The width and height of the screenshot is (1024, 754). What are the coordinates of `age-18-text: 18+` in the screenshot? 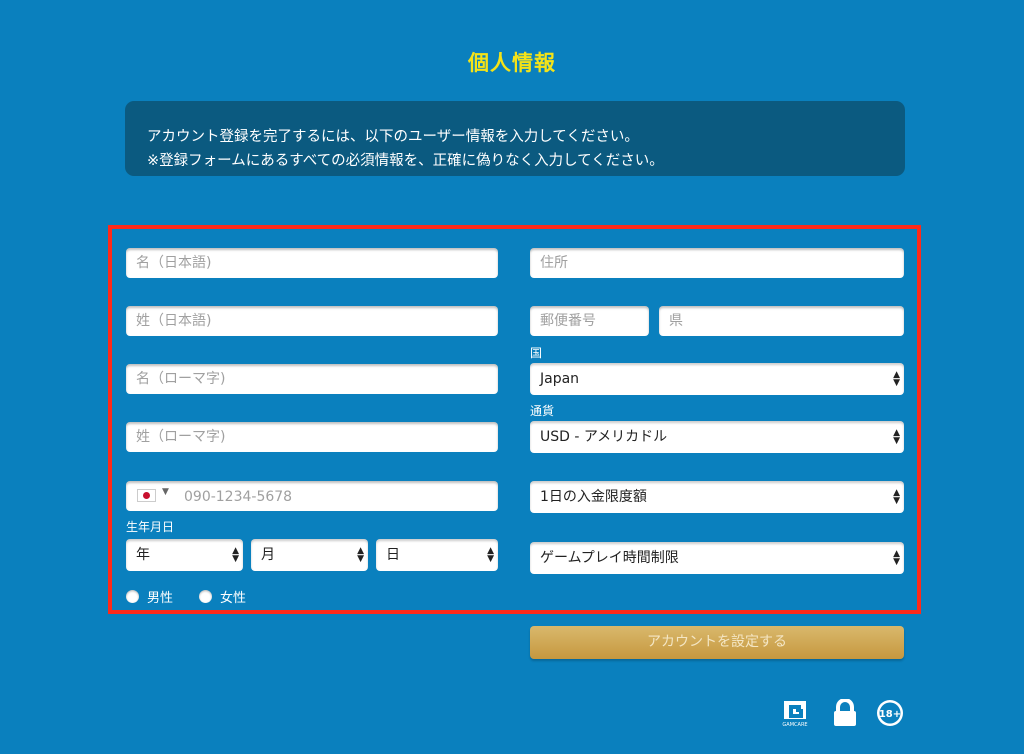 It's located at (890, 714).